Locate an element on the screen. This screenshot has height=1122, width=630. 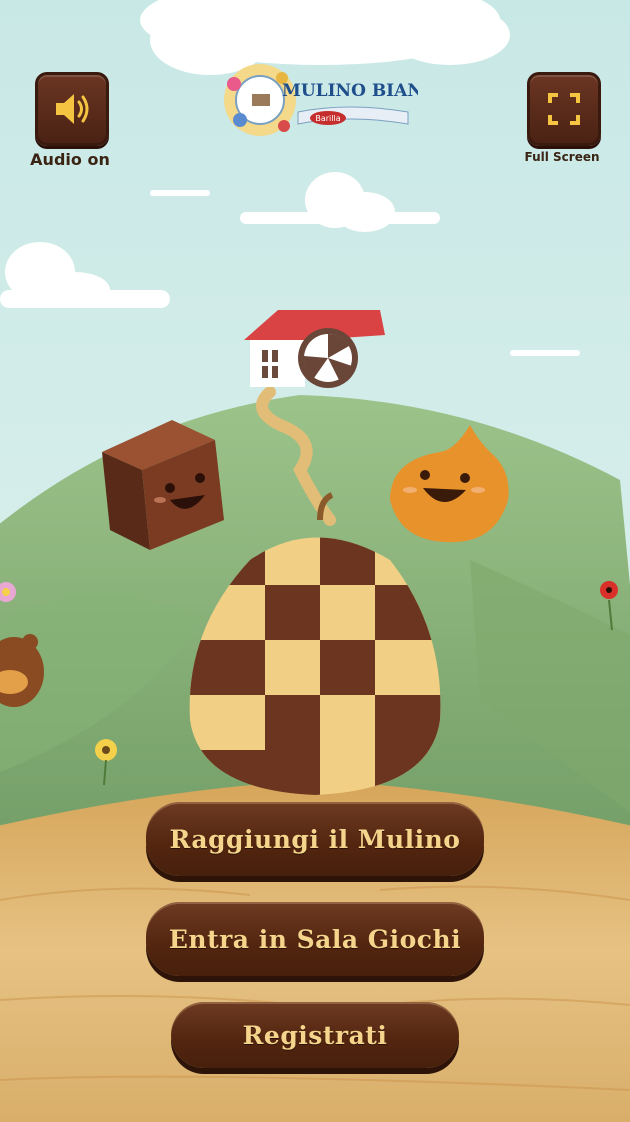
register-button: Registrati is located at coordinates (315, 1035).